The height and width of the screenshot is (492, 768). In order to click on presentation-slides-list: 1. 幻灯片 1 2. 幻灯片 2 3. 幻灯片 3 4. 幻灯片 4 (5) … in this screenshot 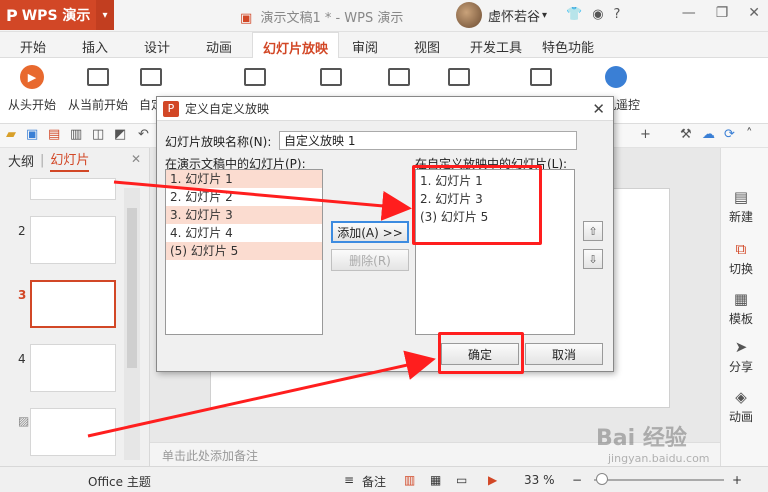, I will do `click(244, 252)`.